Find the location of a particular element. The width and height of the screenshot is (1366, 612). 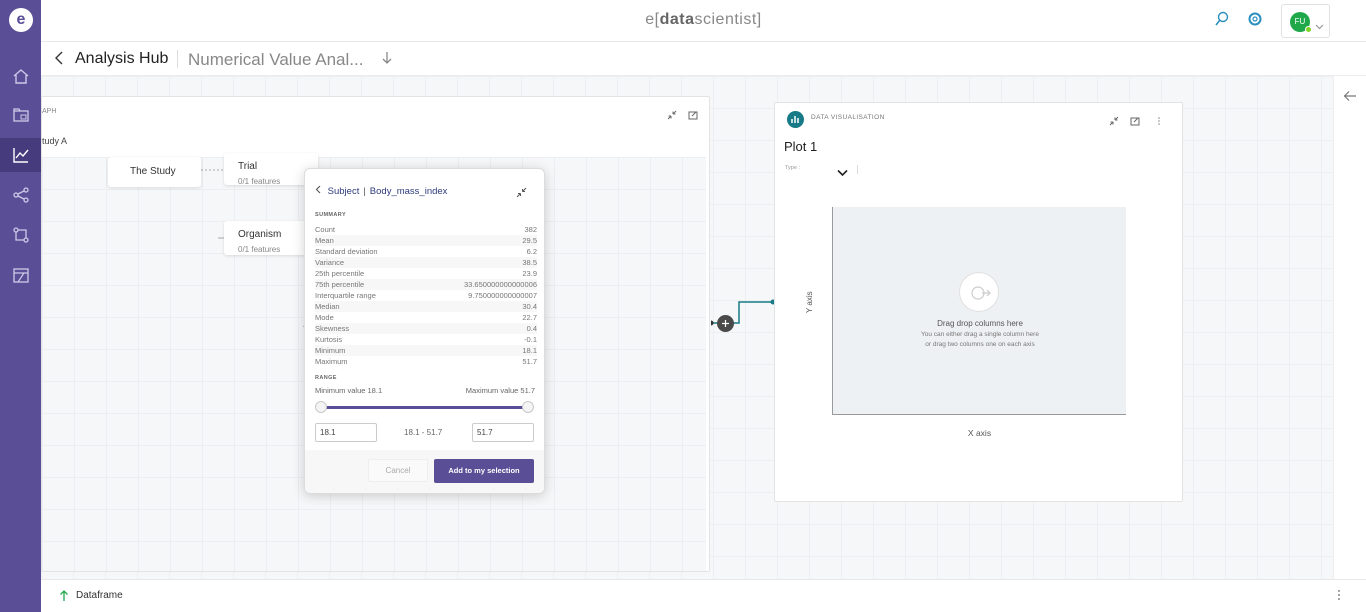

stat-row: 25th percentile 23.9 is located at coordinates (426, 273).